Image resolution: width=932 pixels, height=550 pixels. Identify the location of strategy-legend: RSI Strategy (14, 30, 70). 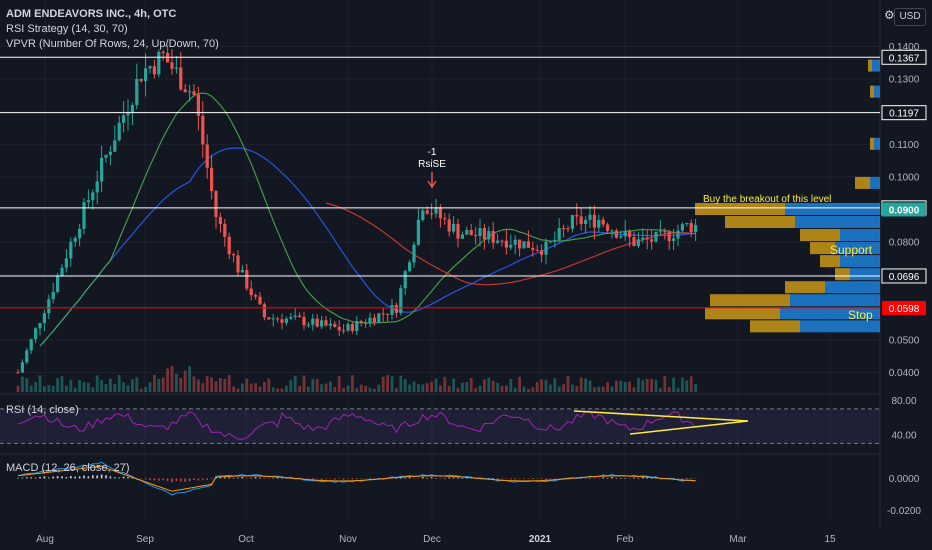
(67, 29).